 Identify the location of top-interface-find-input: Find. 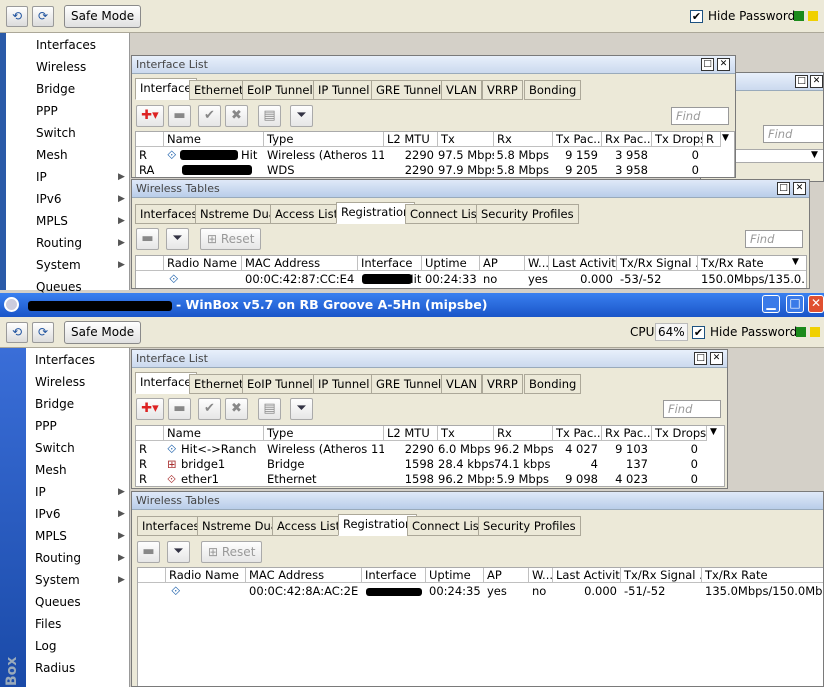
(700, 116).